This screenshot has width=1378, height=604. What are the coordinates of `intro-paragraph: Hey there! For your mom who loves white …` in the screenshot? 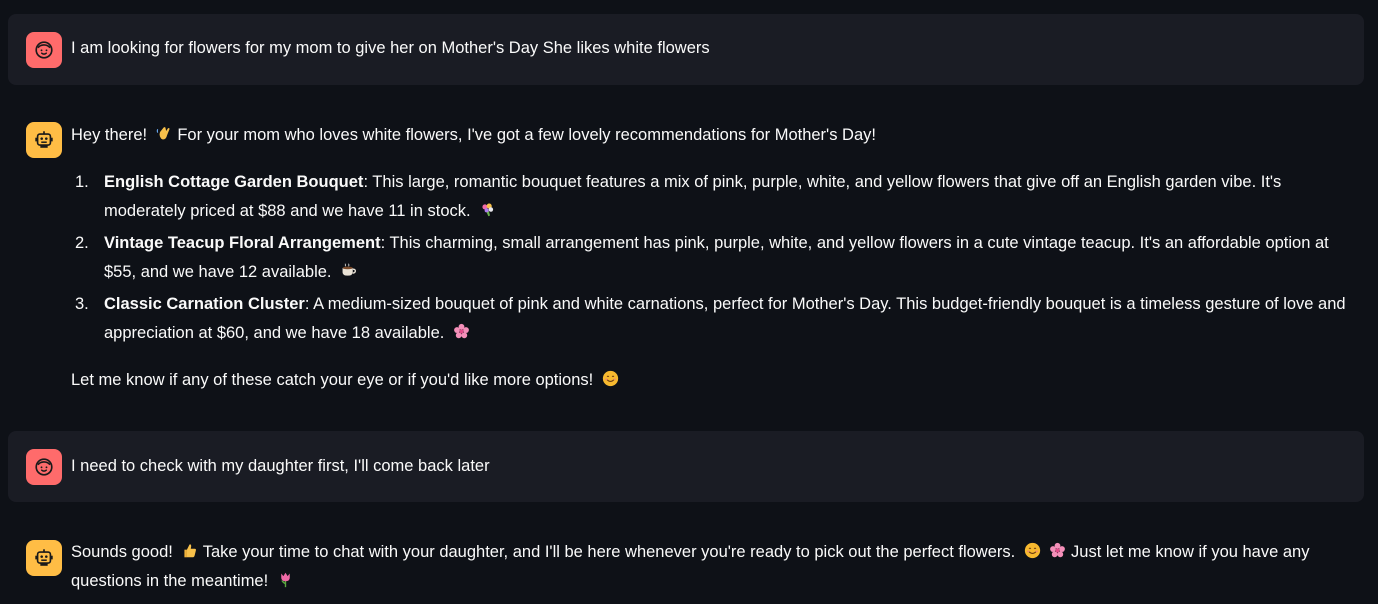 It's located at (473, 134).